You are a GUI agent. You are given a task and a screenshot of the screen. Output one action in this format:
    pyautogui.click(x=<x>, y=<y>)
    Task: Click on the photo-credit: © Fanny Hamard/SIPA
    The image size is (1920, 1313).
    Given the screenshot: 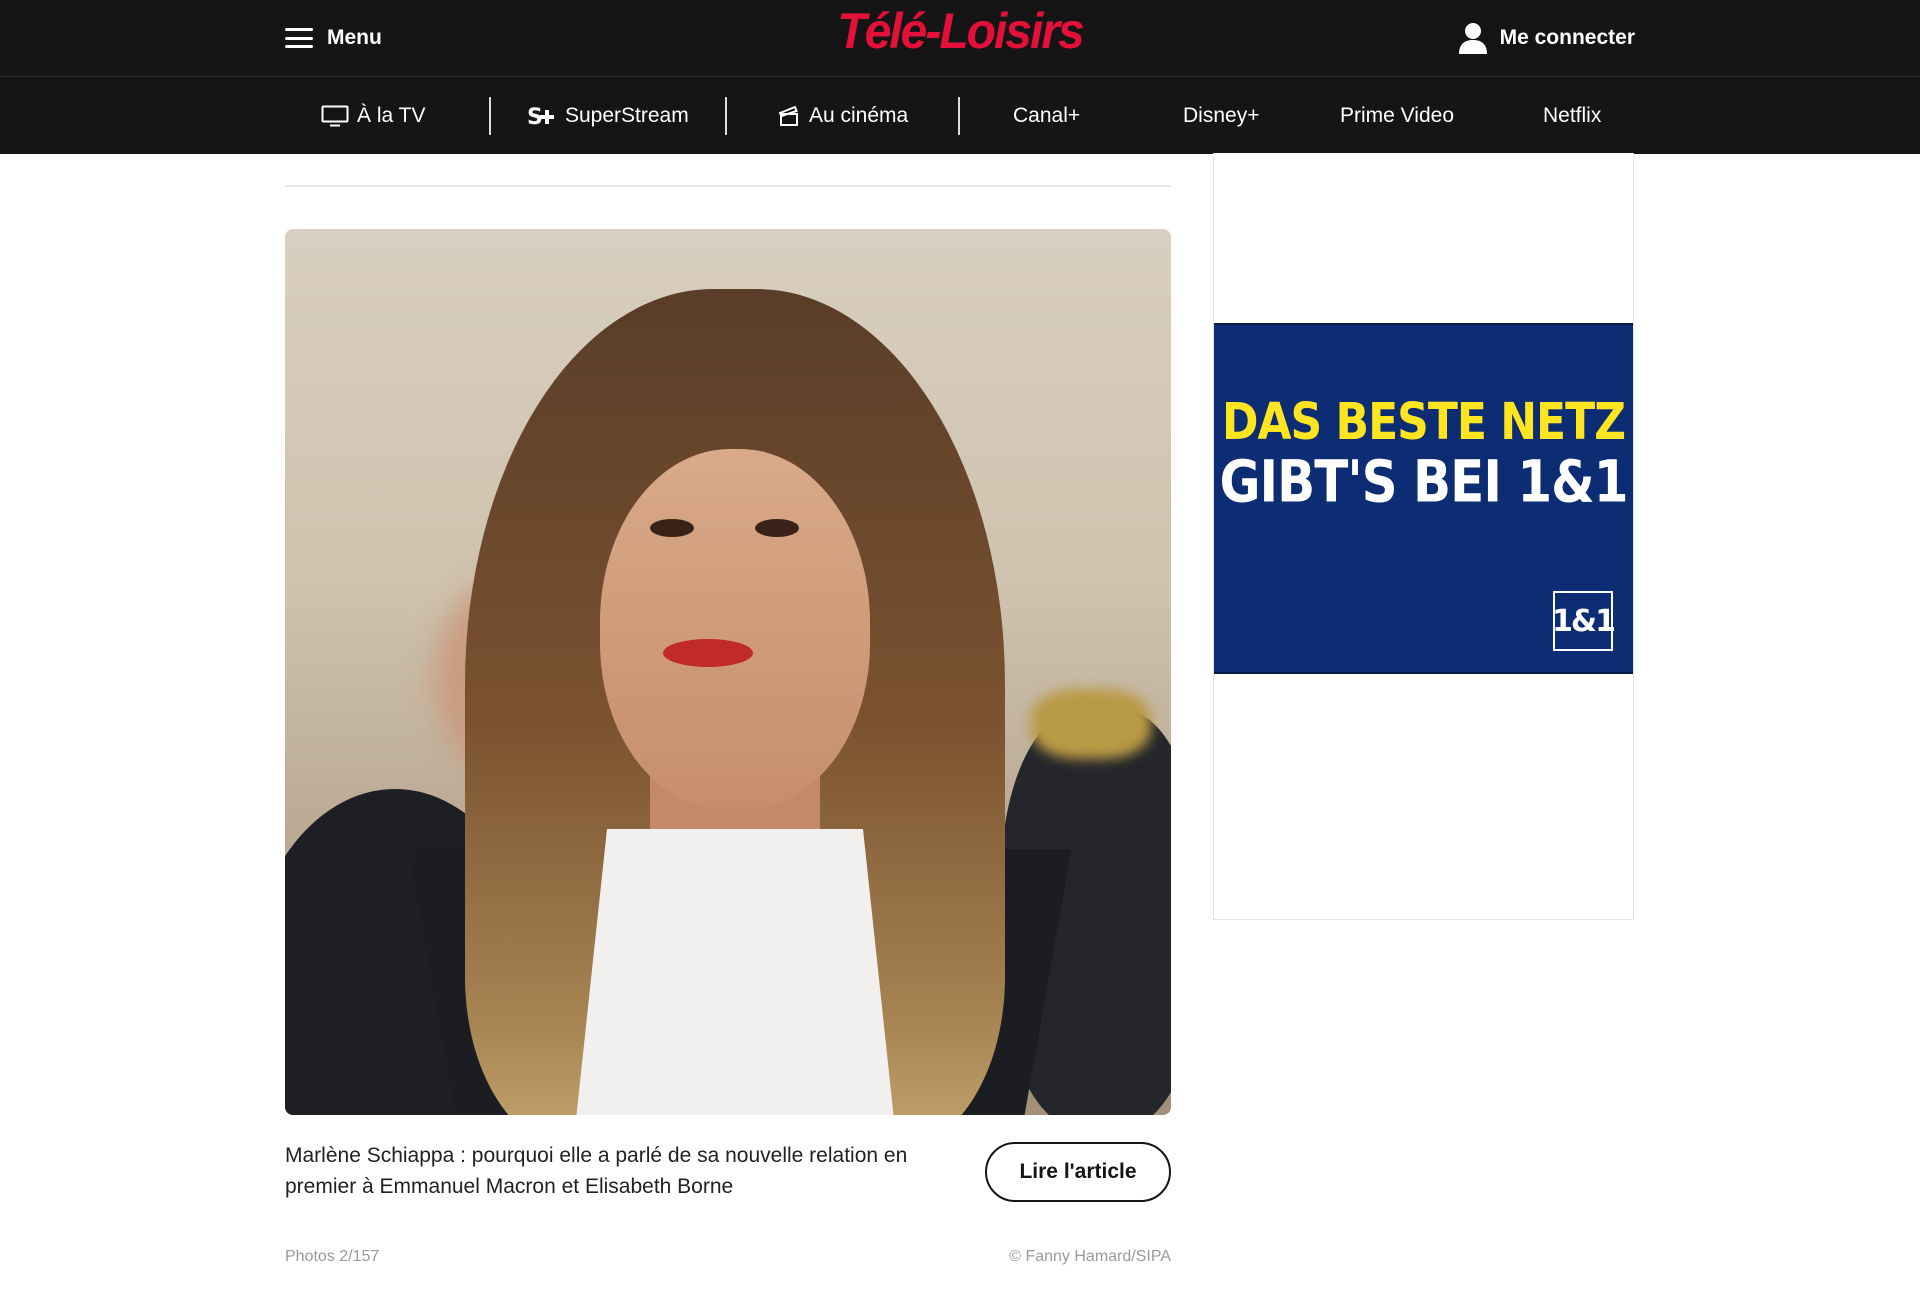 What is the action you would take?
    pyautogui.click(x=1090, y=1256)
    